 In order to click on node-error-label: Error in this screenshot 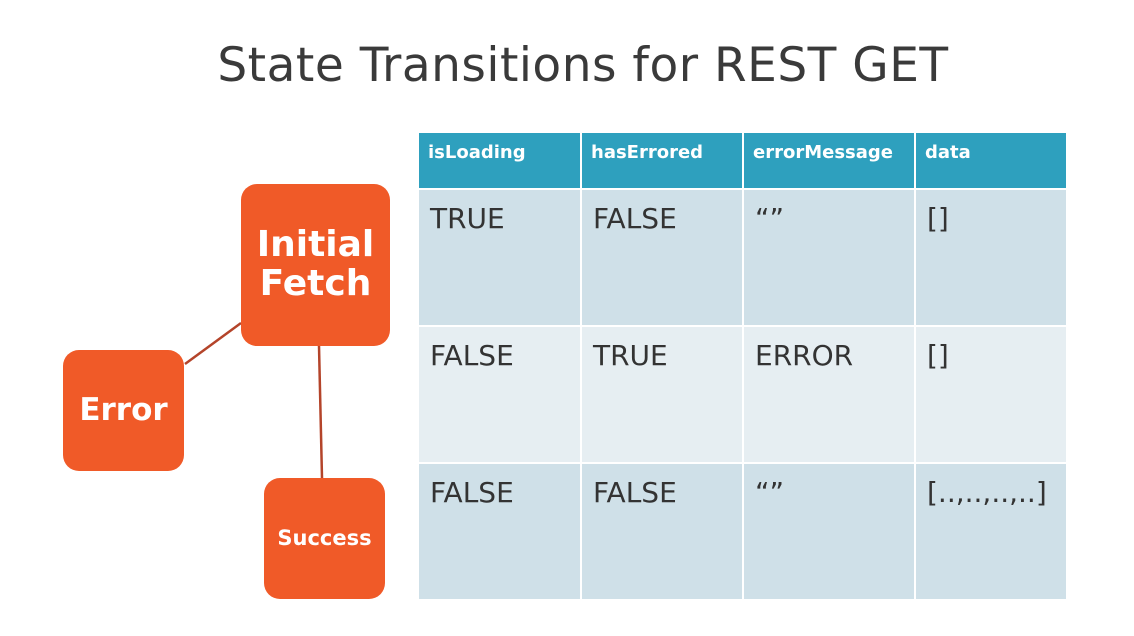, I will do `click(123, 409)`.